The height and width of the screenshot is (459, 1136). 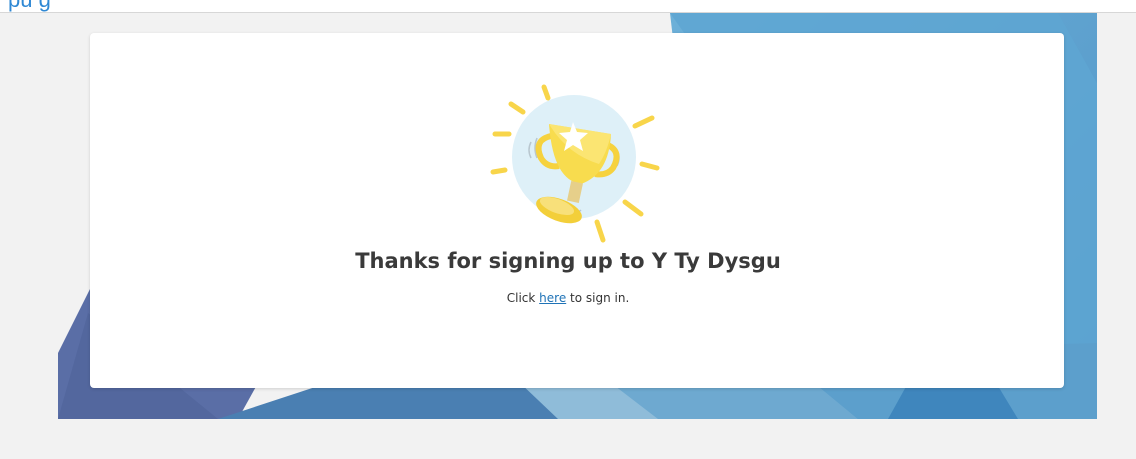 What do you see at coordinates (575, 163) in the screenshot?
I see `trophy-icon` at bounding box center [575, 163].